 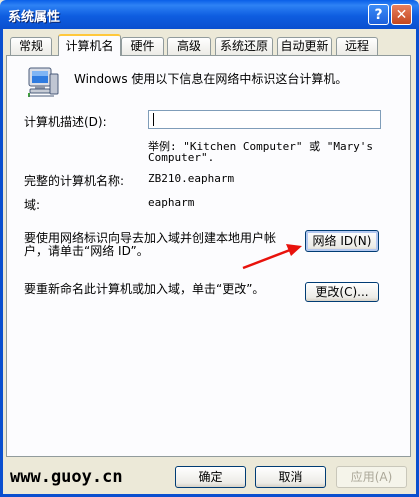 What do you see at coordinates (66, 477) in the screenshot?
I see `watermark-text: www.guoy.cn` at bounding box center [66, 477].